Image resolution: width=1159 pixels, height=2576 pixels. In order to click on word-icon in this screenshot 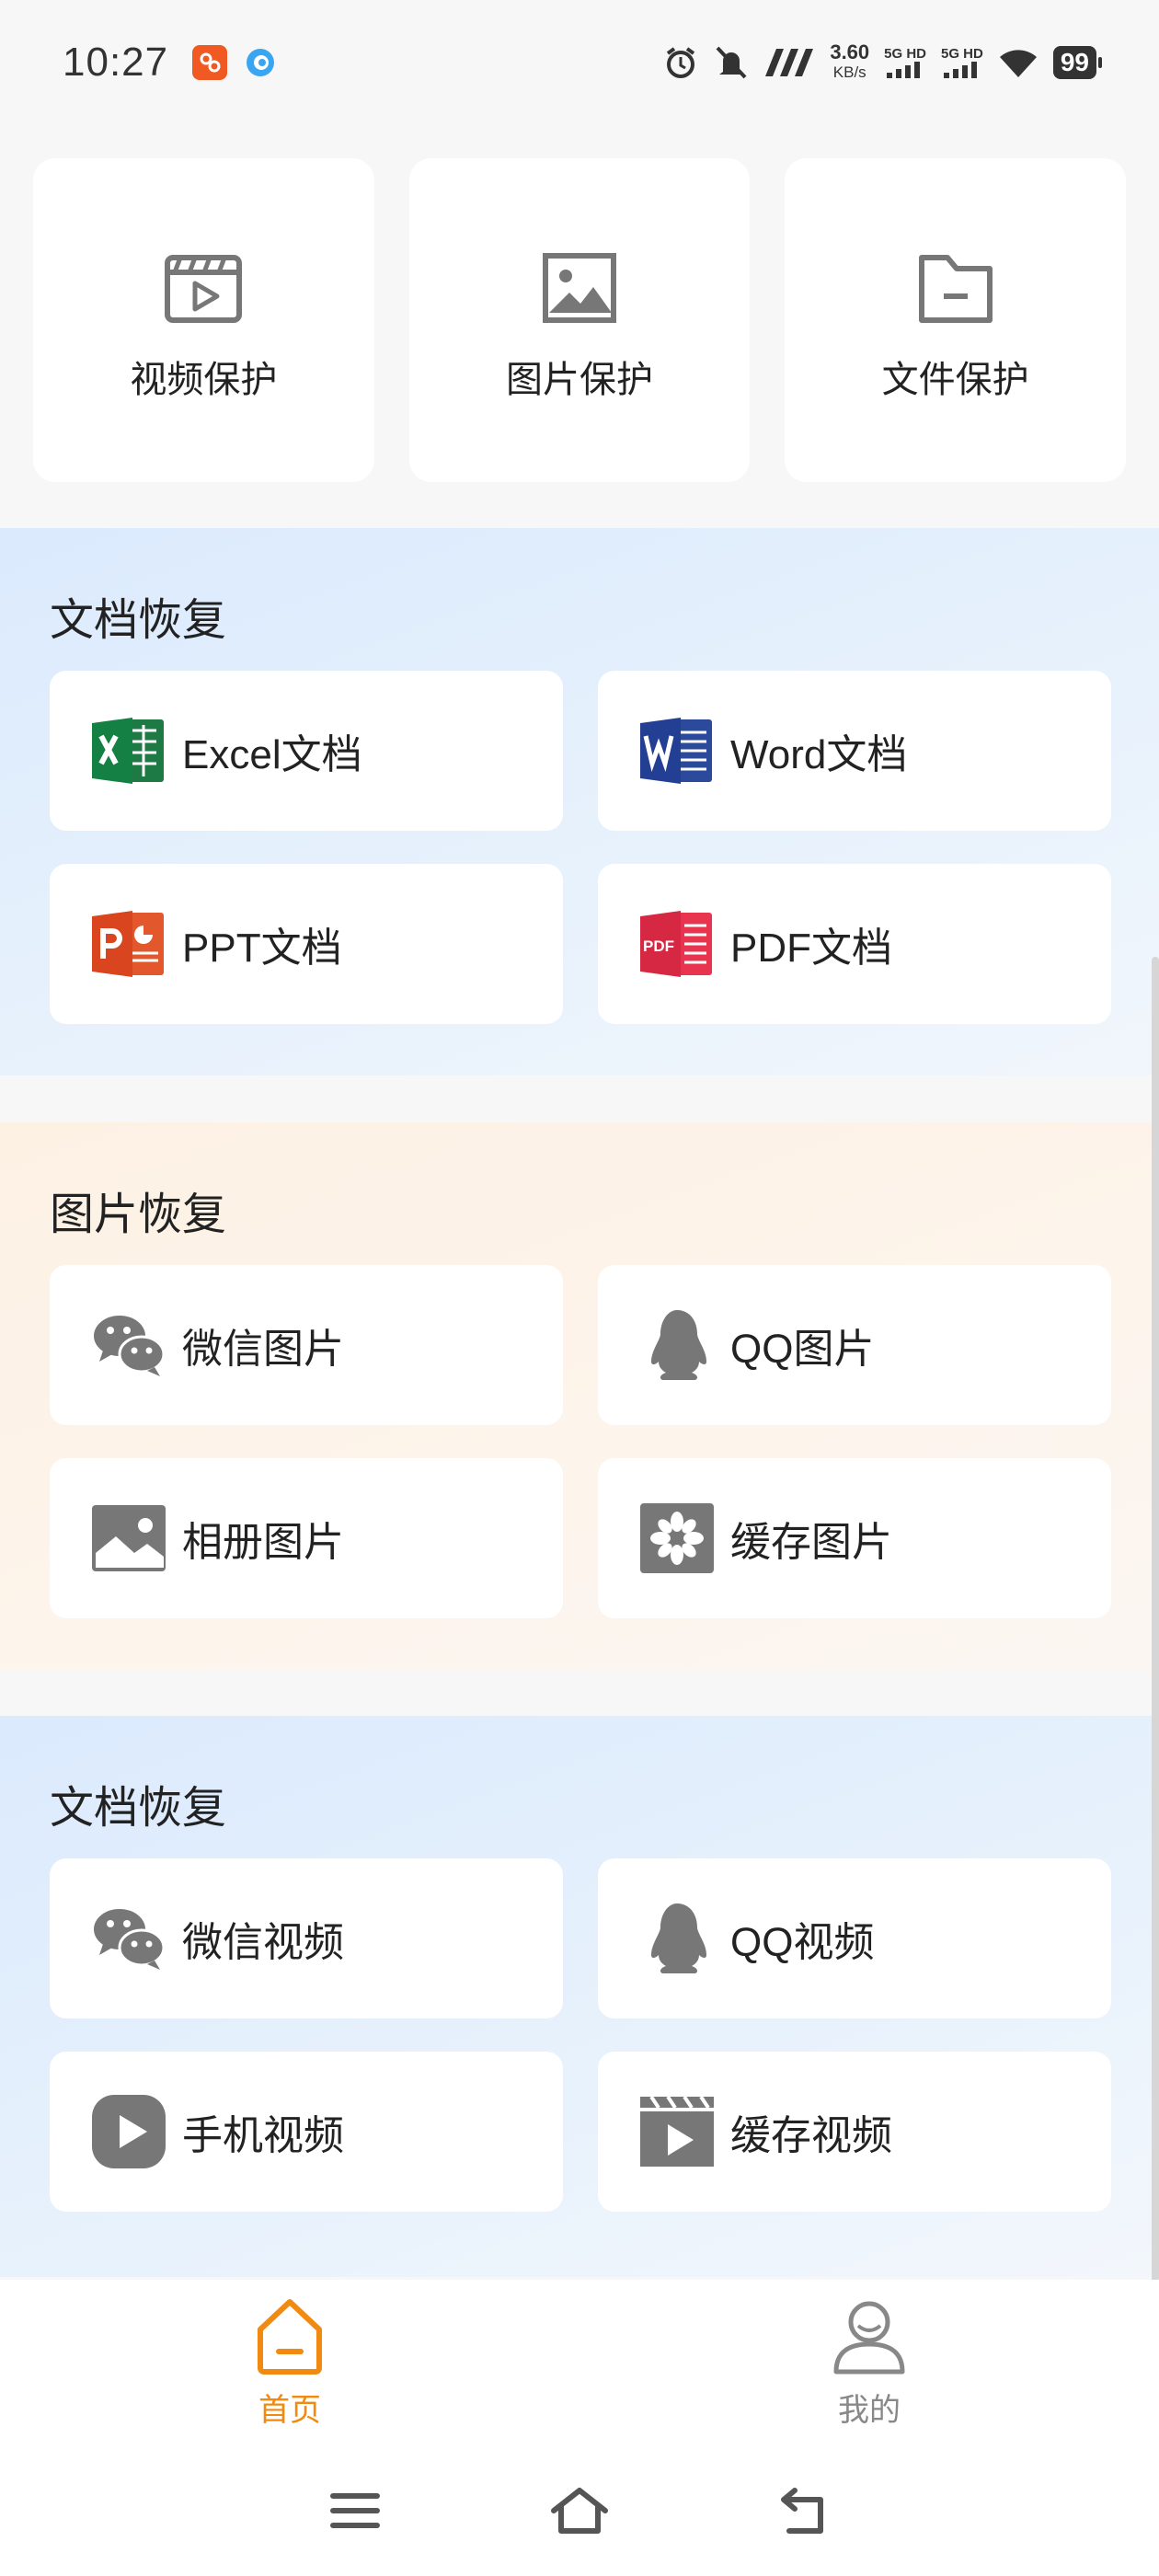, I will do `click(676, 751)`.